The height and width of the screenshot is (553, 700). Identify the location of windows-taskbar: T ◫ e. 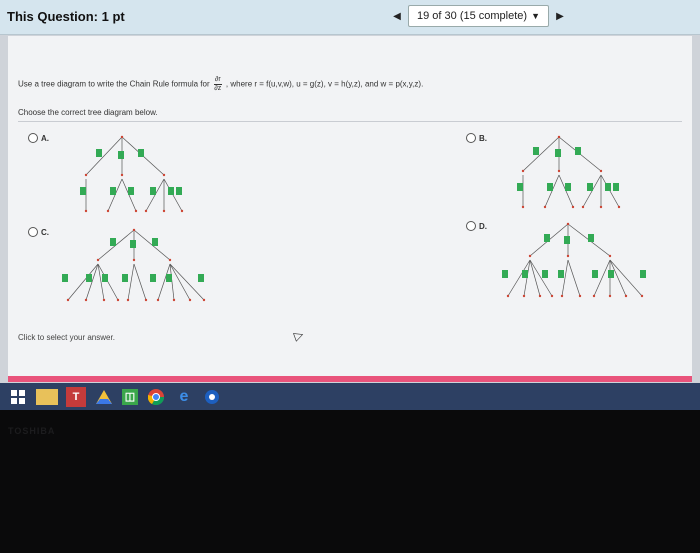
(350, 396).